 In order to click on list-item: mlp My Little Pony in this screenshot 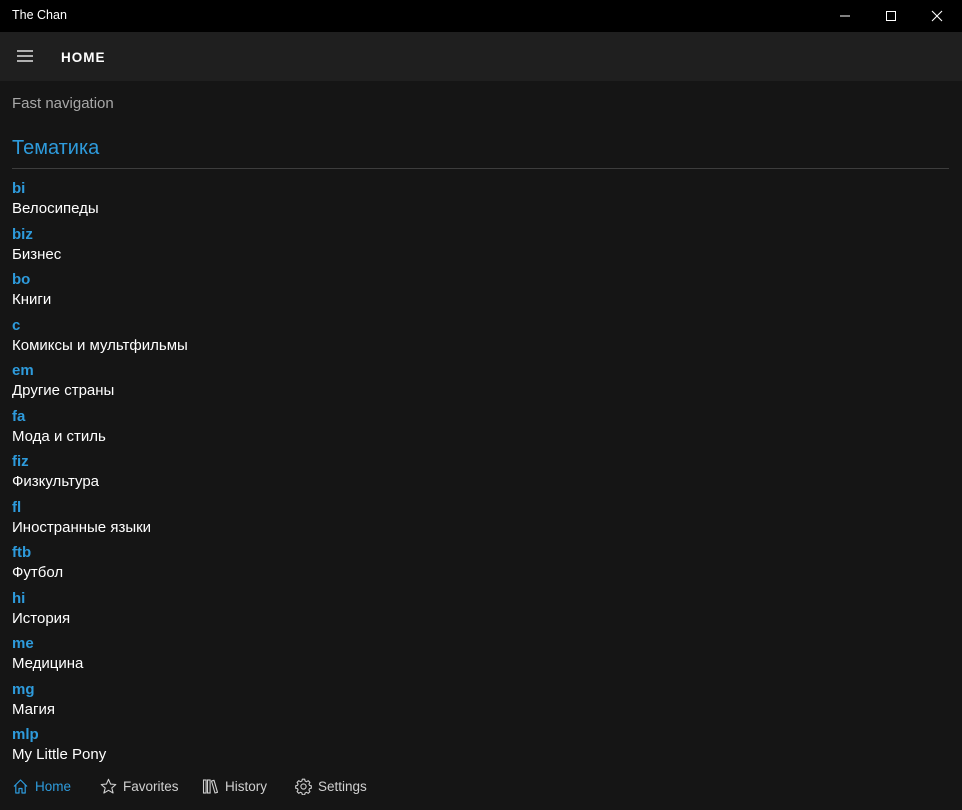, I will do `click(477, 746)`.